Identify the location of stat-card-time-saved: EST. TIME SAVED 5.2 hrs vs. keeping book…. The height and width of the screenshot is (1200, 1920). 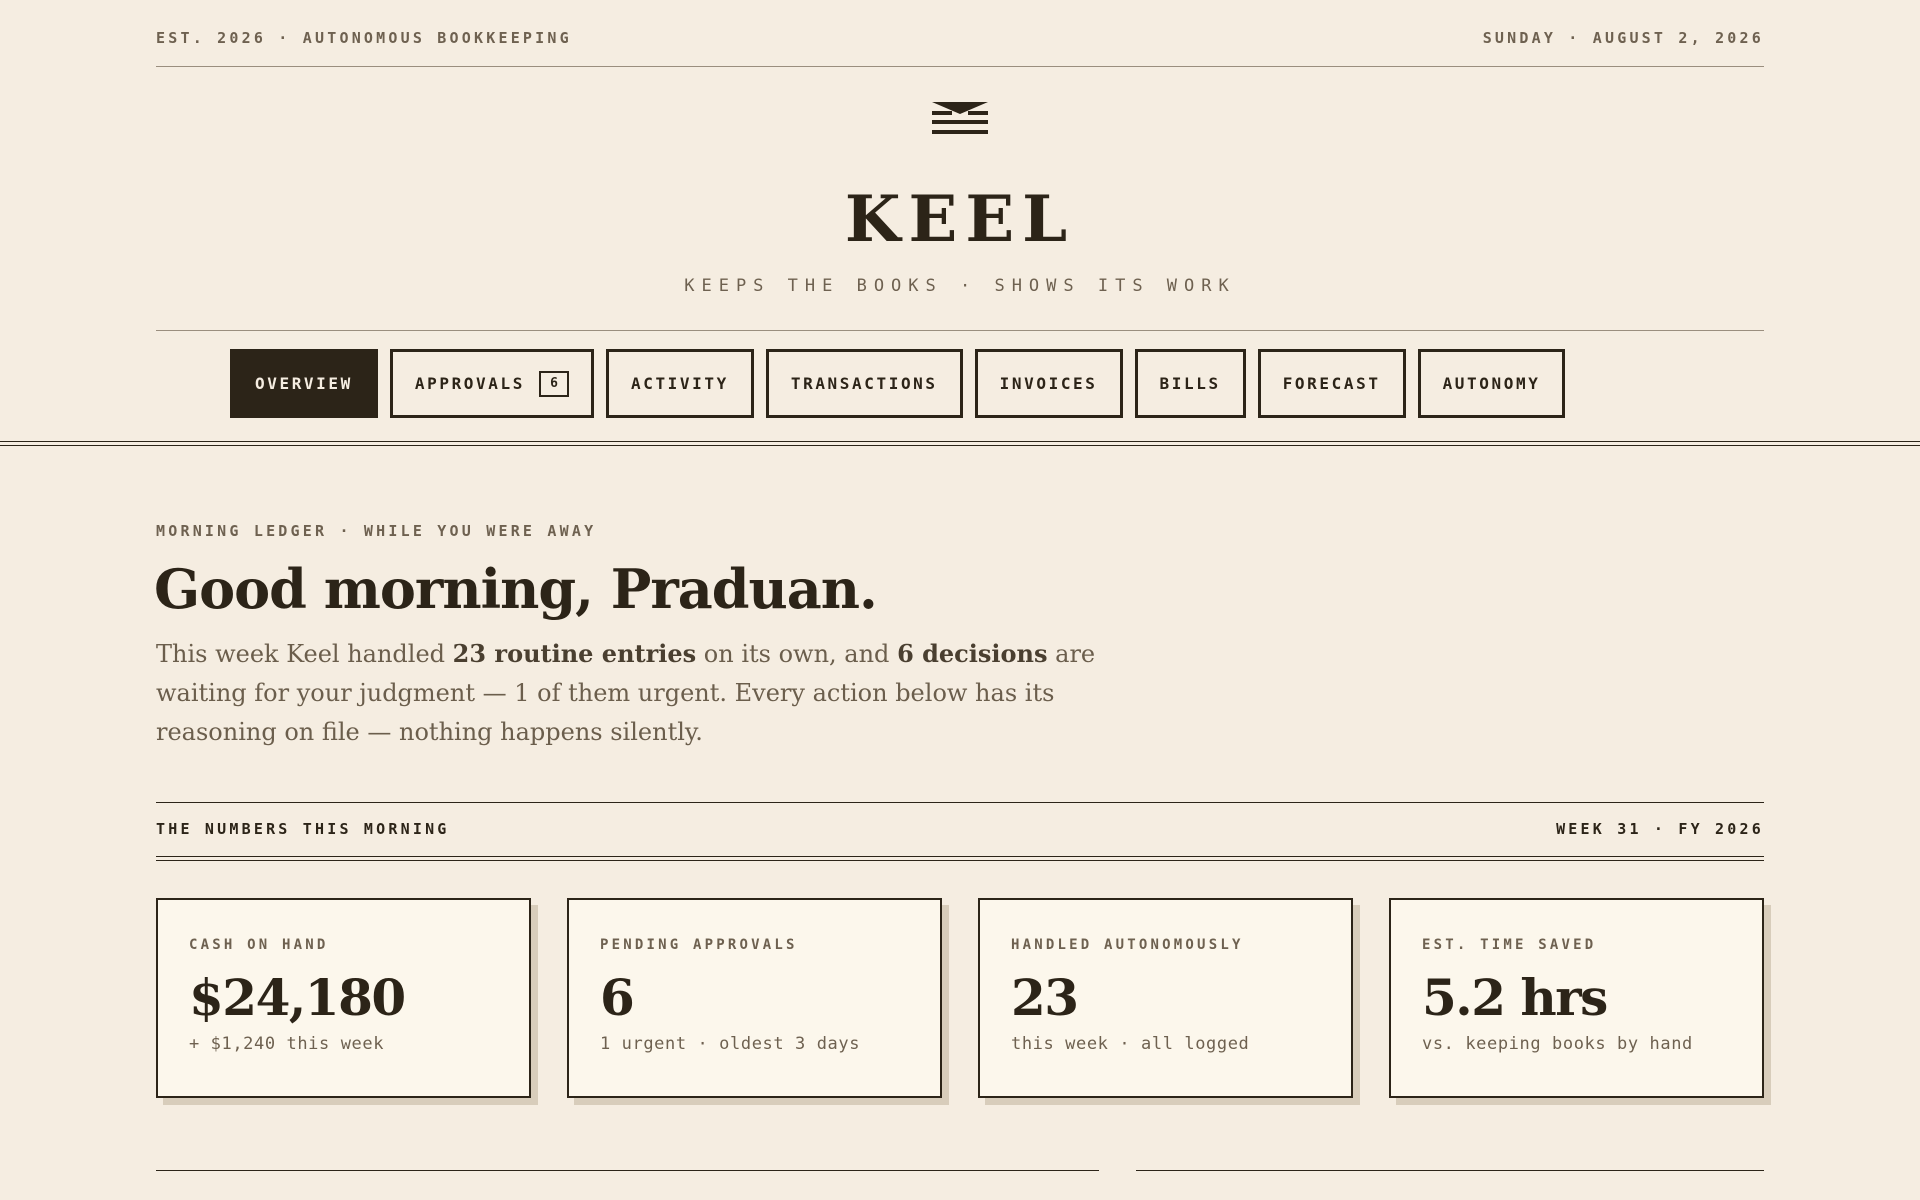
(1576, 998).